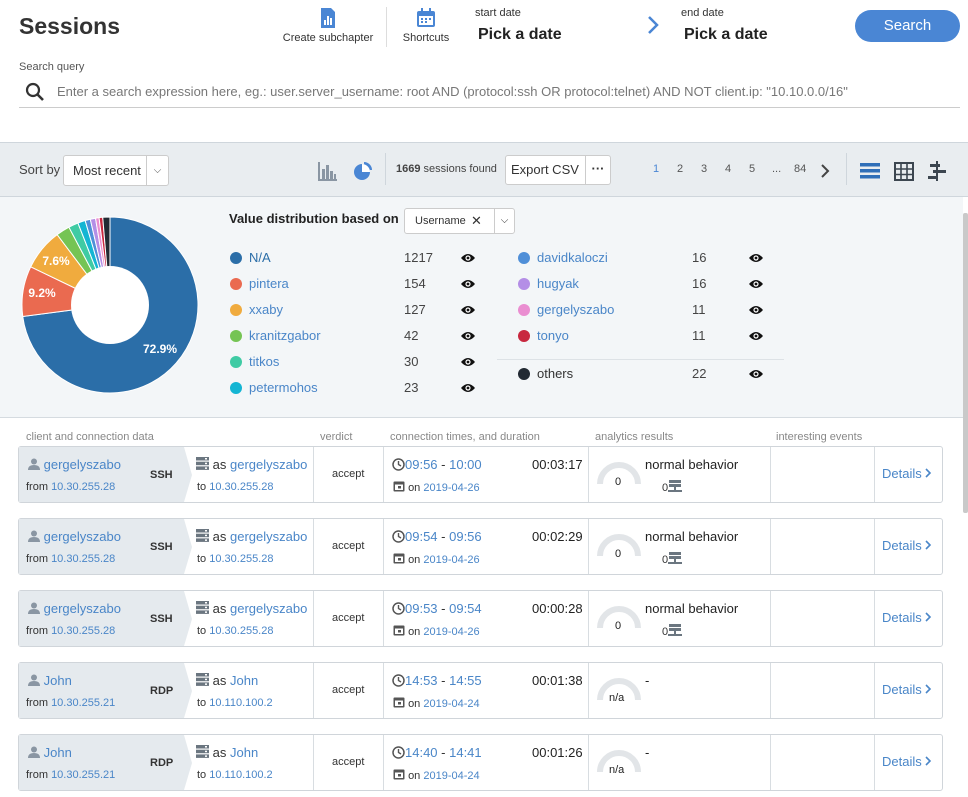  I want to click on pie-chart-icon, so click(363, 171).